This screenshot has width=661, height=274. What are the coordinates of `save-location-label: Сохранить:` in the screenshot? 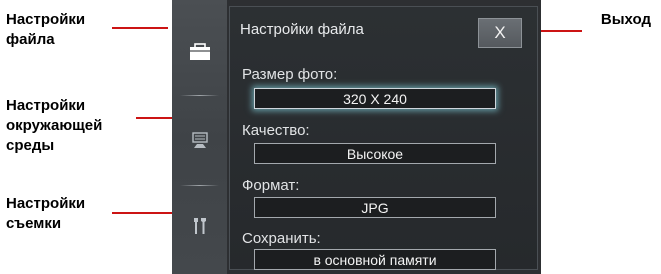 It's located at (281, 238).